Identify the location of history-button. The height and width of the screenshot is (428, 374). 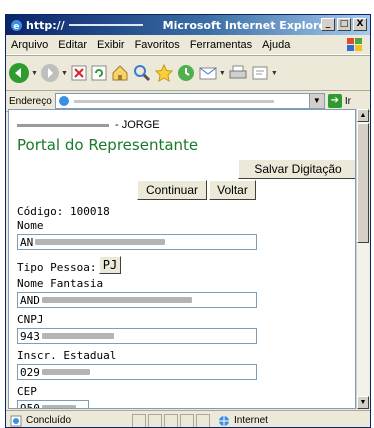
(186, 73).